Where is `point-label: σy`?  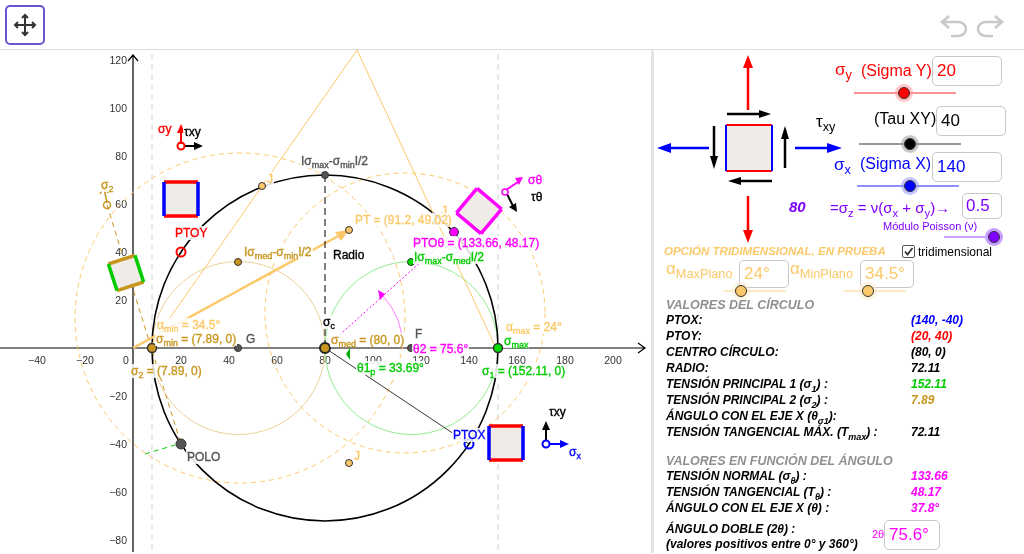
point-label: σy is located at coordinates (165, 129).